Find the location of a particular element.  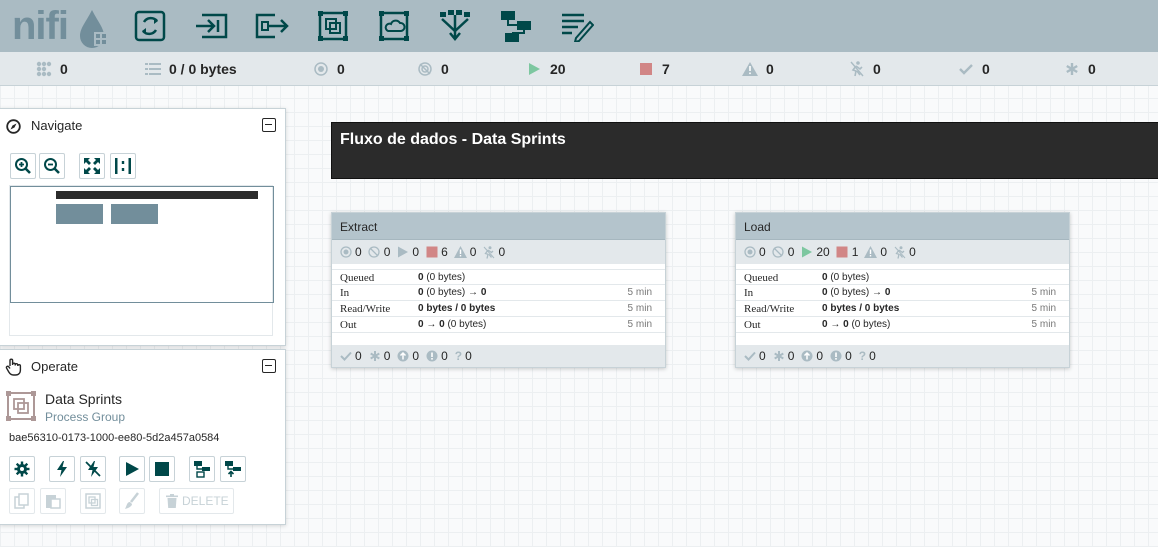

hand-pointer-icon is located at coordinates (13, 367).